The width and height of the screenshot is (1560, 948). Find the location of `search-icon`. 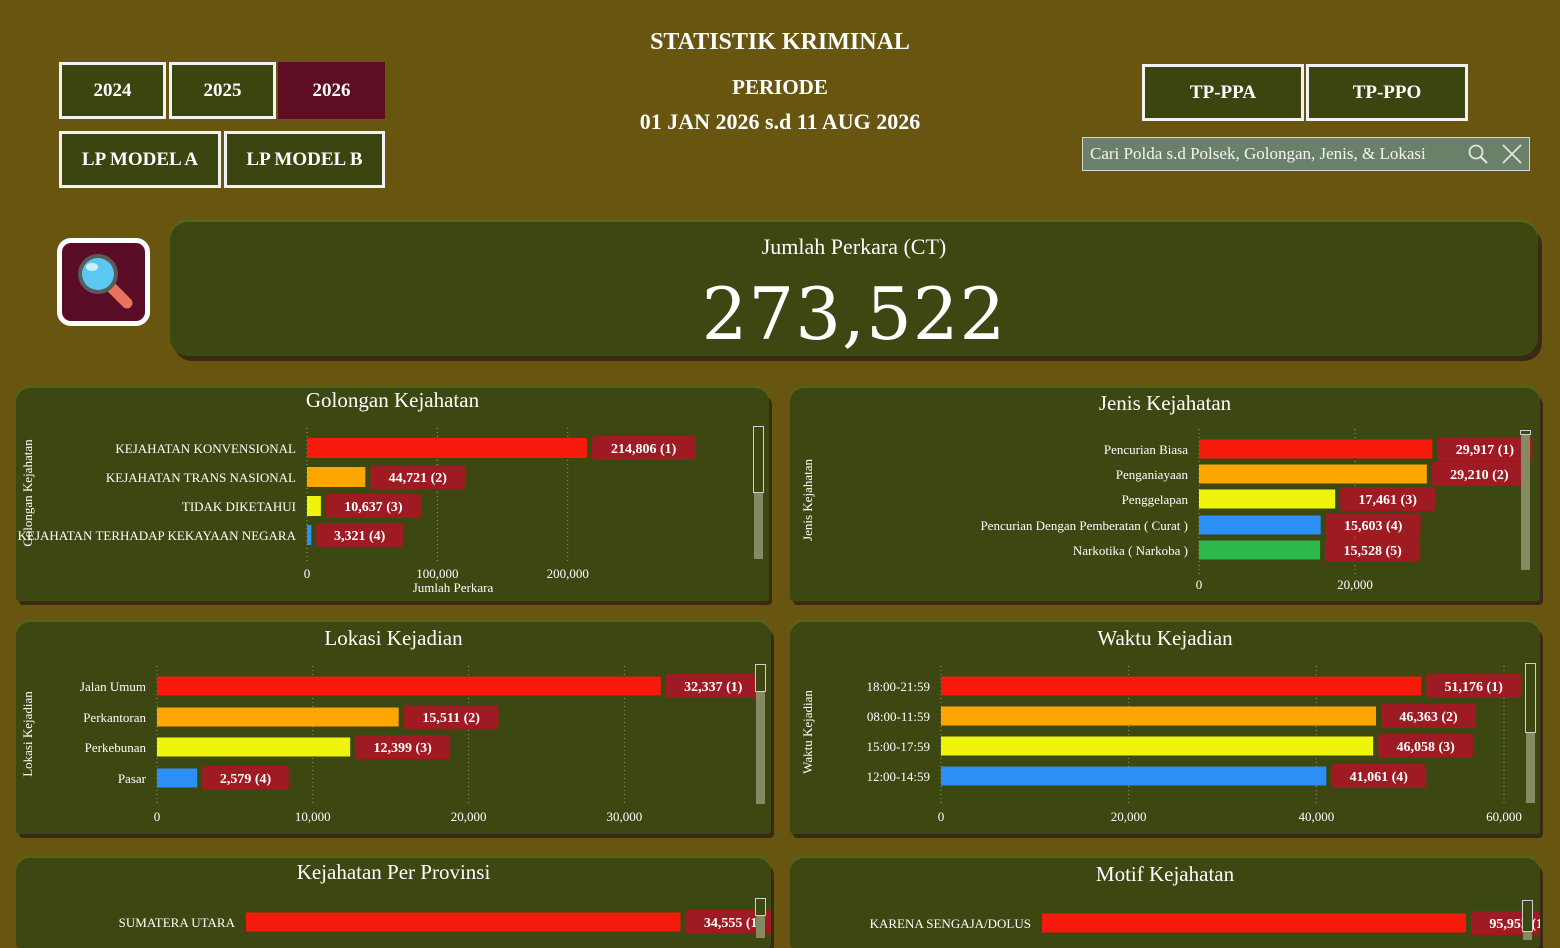

search-icon is located at coordinates (1478, 154).